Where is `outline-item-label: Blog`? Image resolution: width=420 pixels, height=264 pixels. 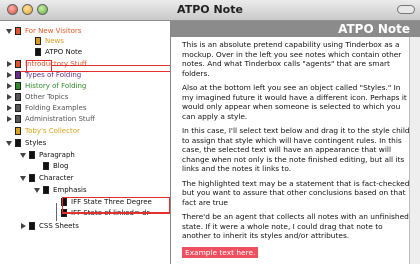 outline-item-label: Blog is located at coordinates (61, 166).